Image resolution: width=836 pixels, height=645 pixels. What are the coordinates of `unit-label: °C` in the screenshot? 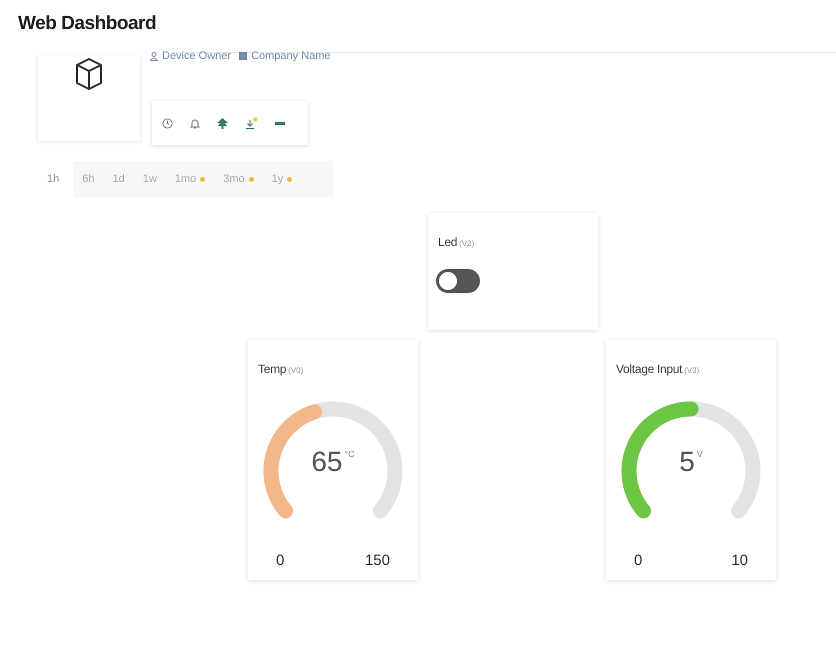 It's located at (349, 454).